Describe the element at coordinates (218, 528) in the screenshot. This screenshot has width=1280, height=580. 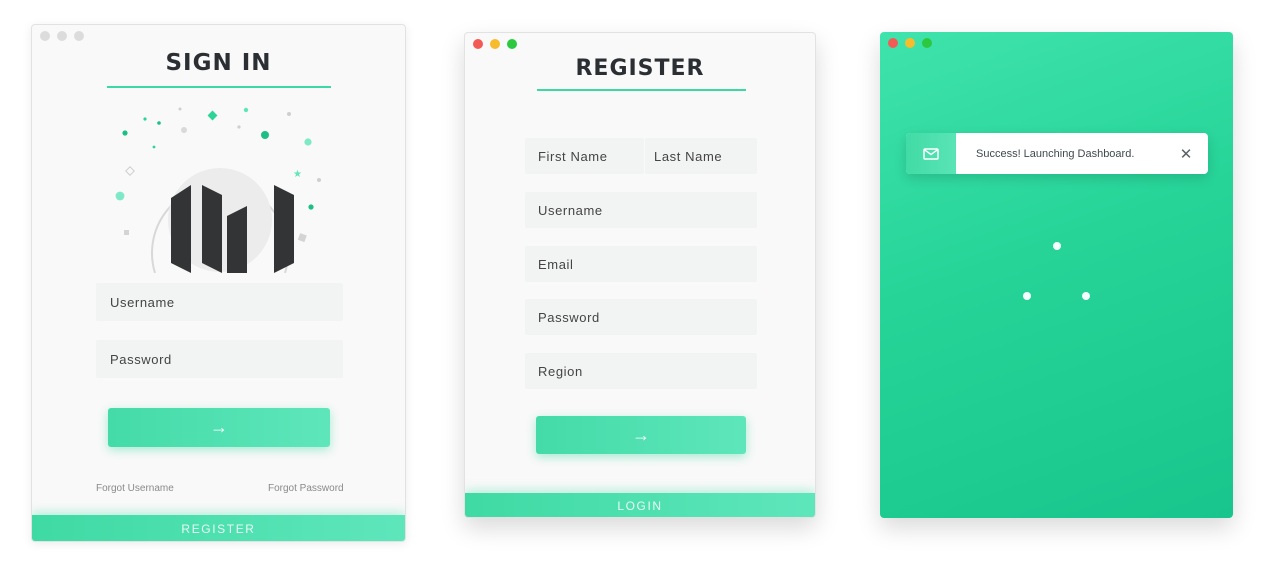
I see `register-button: REGISTER` at that location.